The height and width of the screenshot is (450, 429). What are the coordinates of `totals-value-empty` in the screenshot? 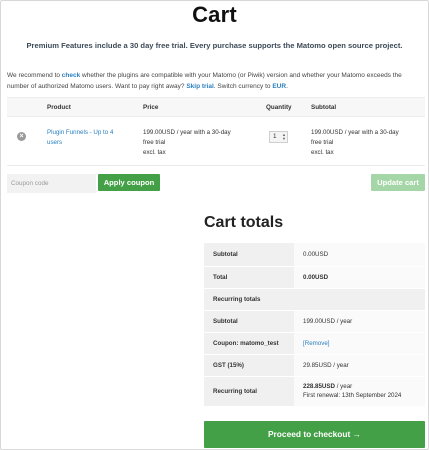 It's located at (359, 299).